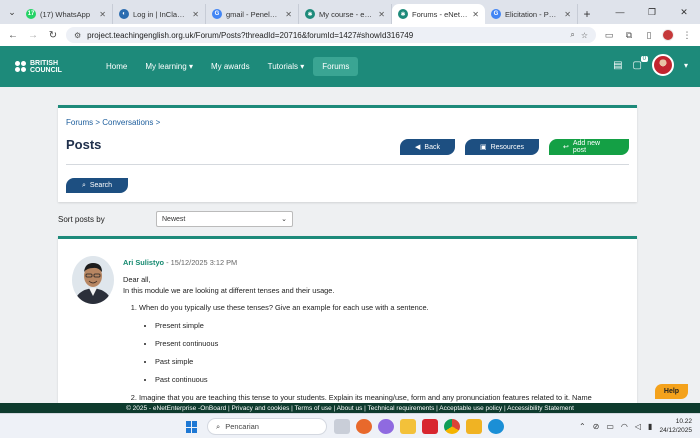 Image resolution: width=700 pixels, height=438 pixels. What do you see at coordinates (584, 35) in the screenshot?
I see `bookmark-star-icon: ☆` at bounding box center [584, 35].